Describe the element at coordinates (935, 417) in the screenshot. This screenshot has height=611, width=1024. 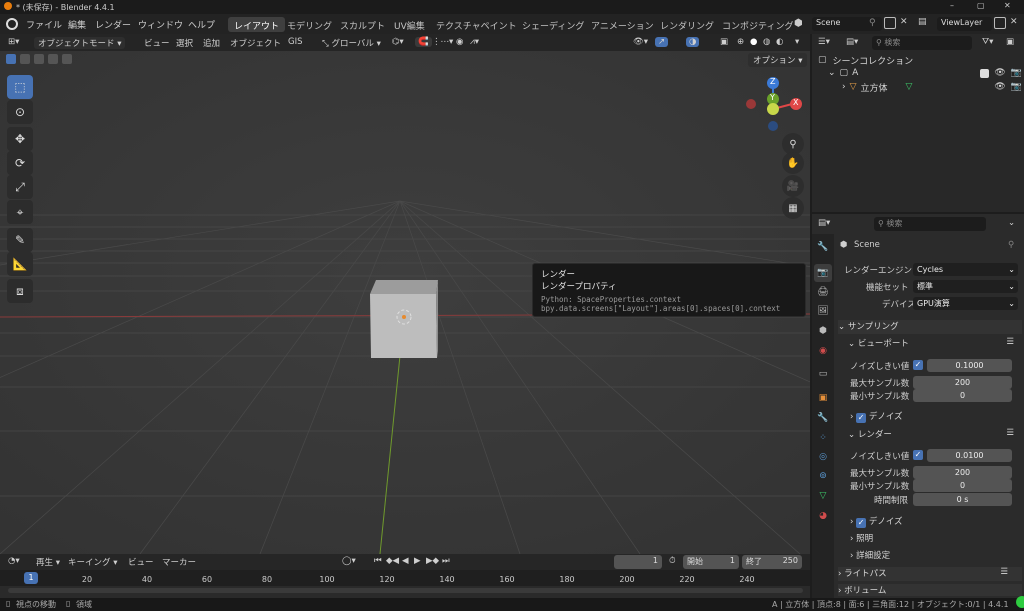
I see `vp-denoise-subpanel: › ✓ デノイズ` at that location.